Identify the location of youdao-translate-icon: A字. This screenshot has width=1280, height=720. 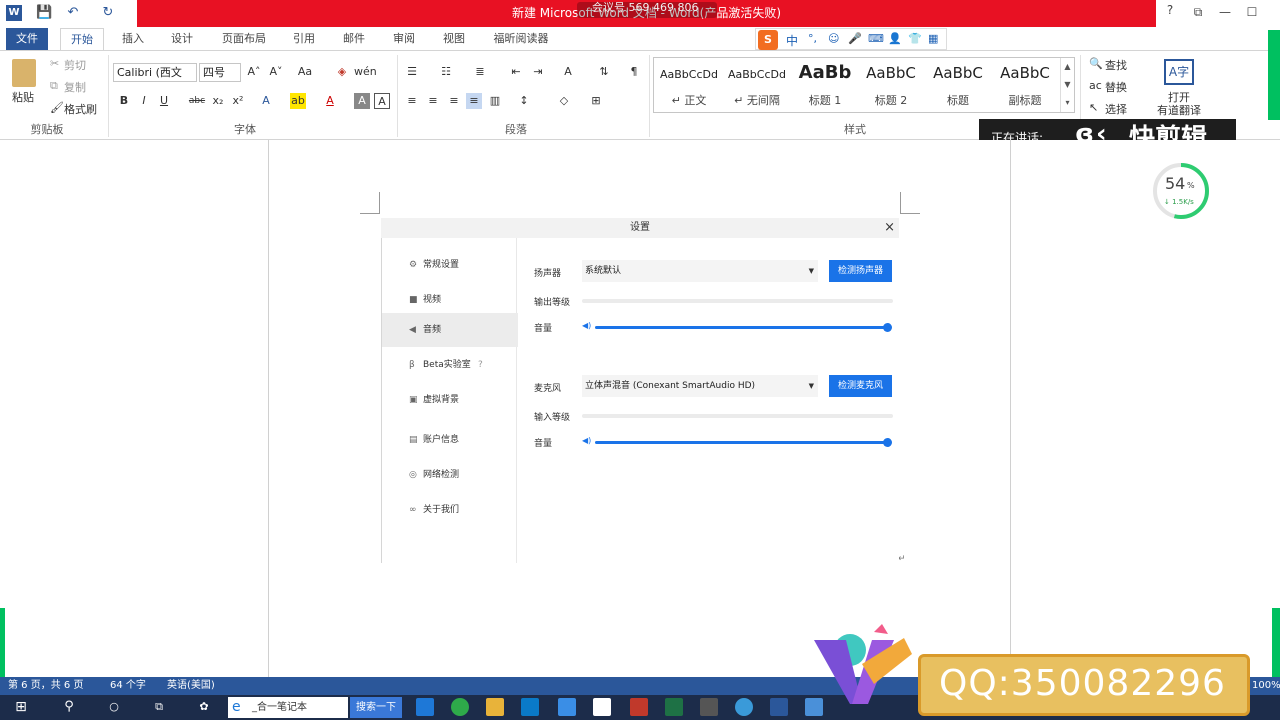
(1179, 72).